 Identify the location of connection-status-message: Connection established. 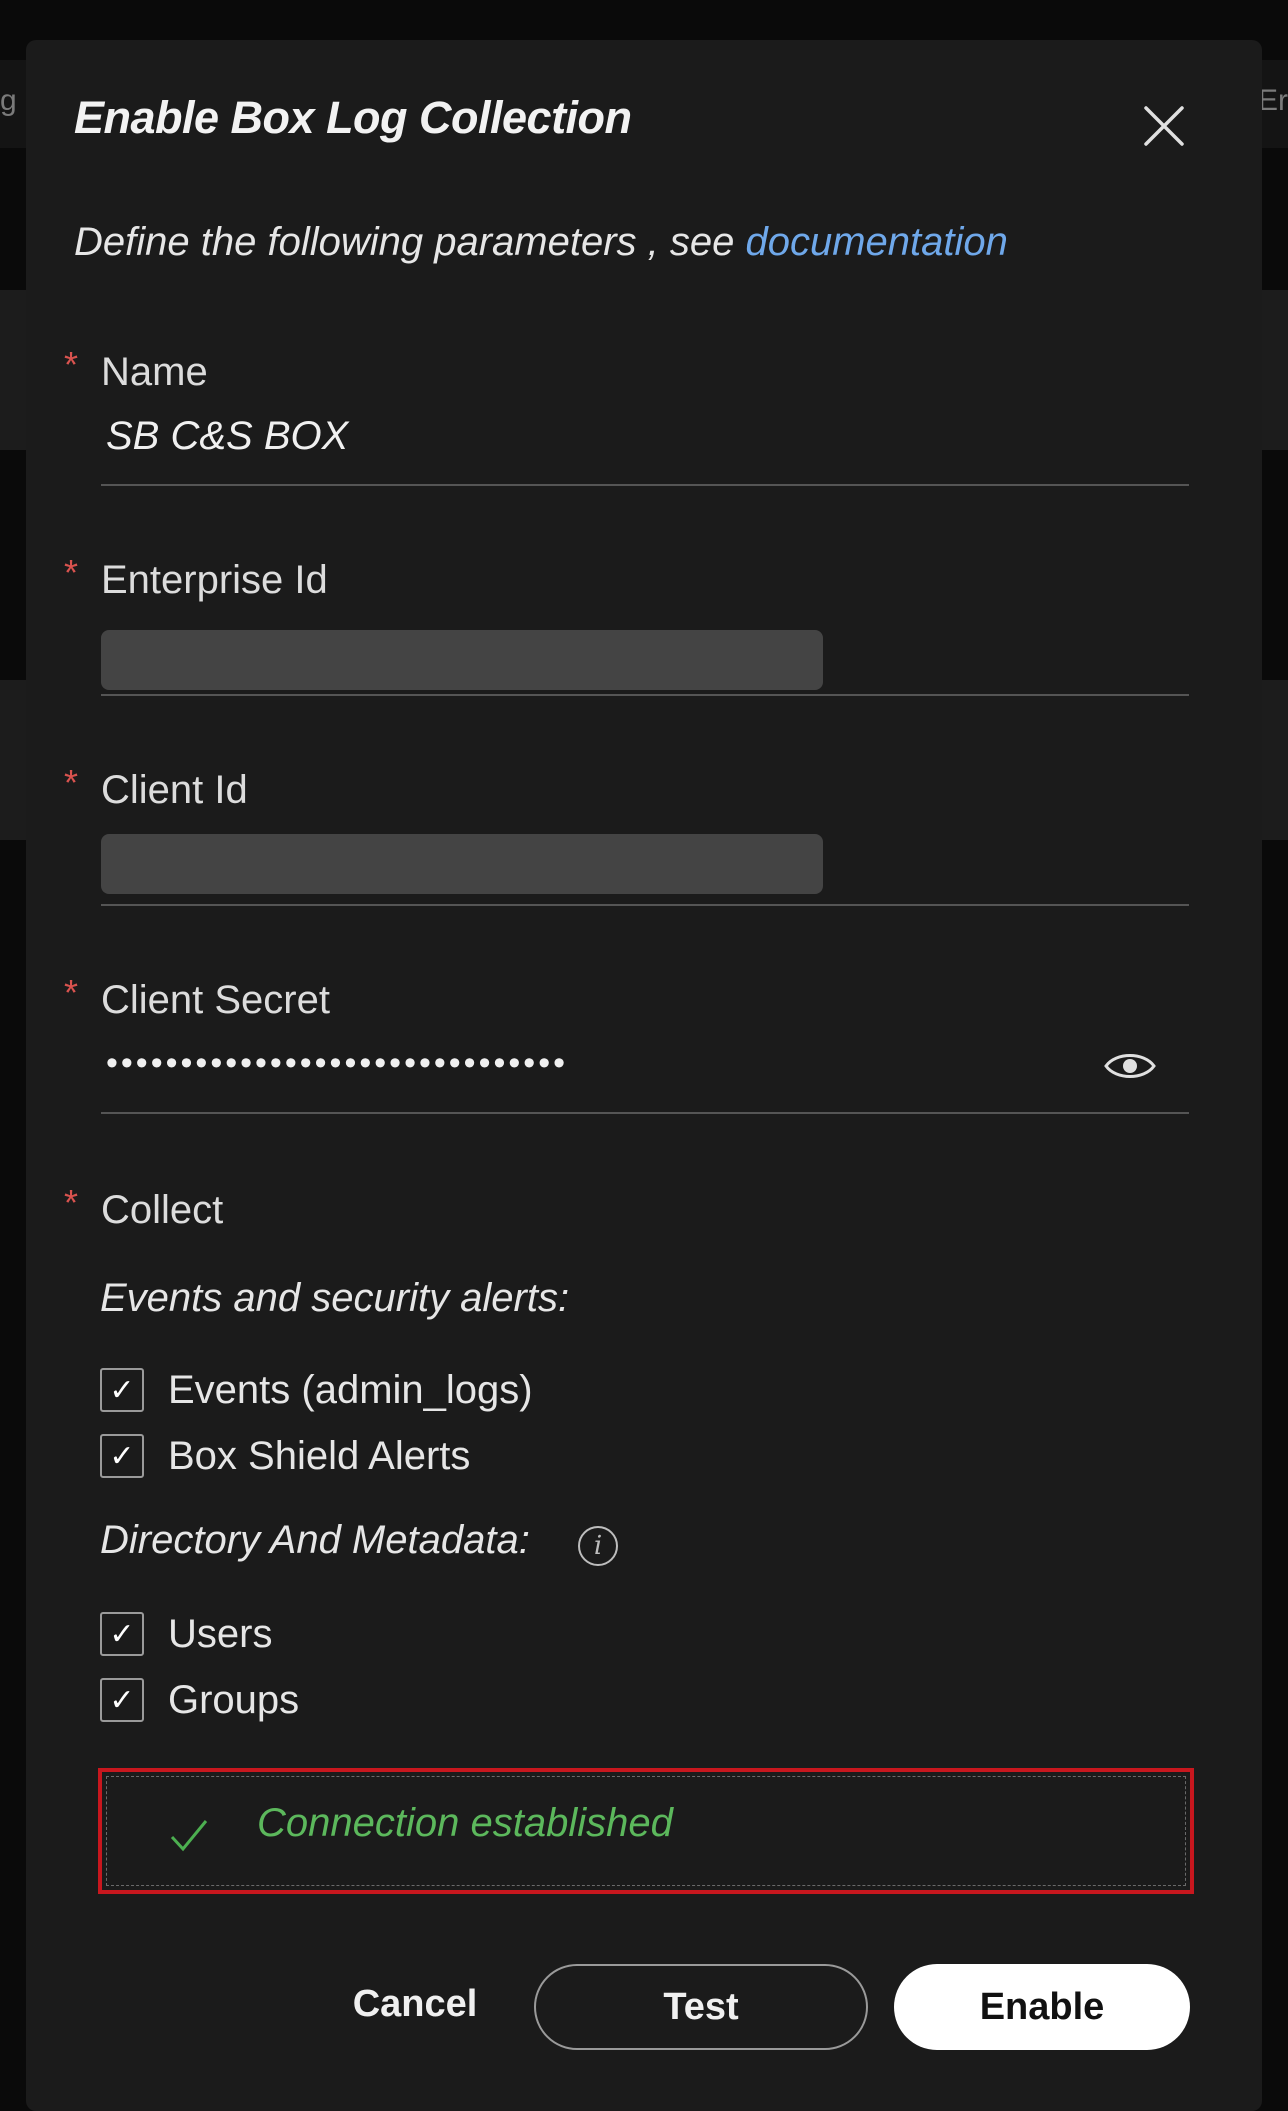
(465, 1823).